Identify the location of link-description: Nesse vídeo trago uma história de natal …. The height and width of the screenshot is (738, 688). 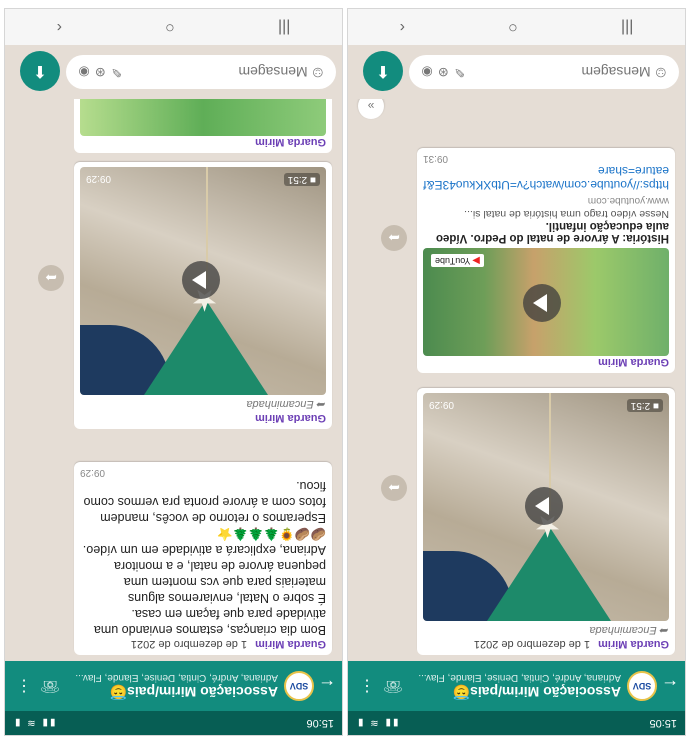
(566, 214).